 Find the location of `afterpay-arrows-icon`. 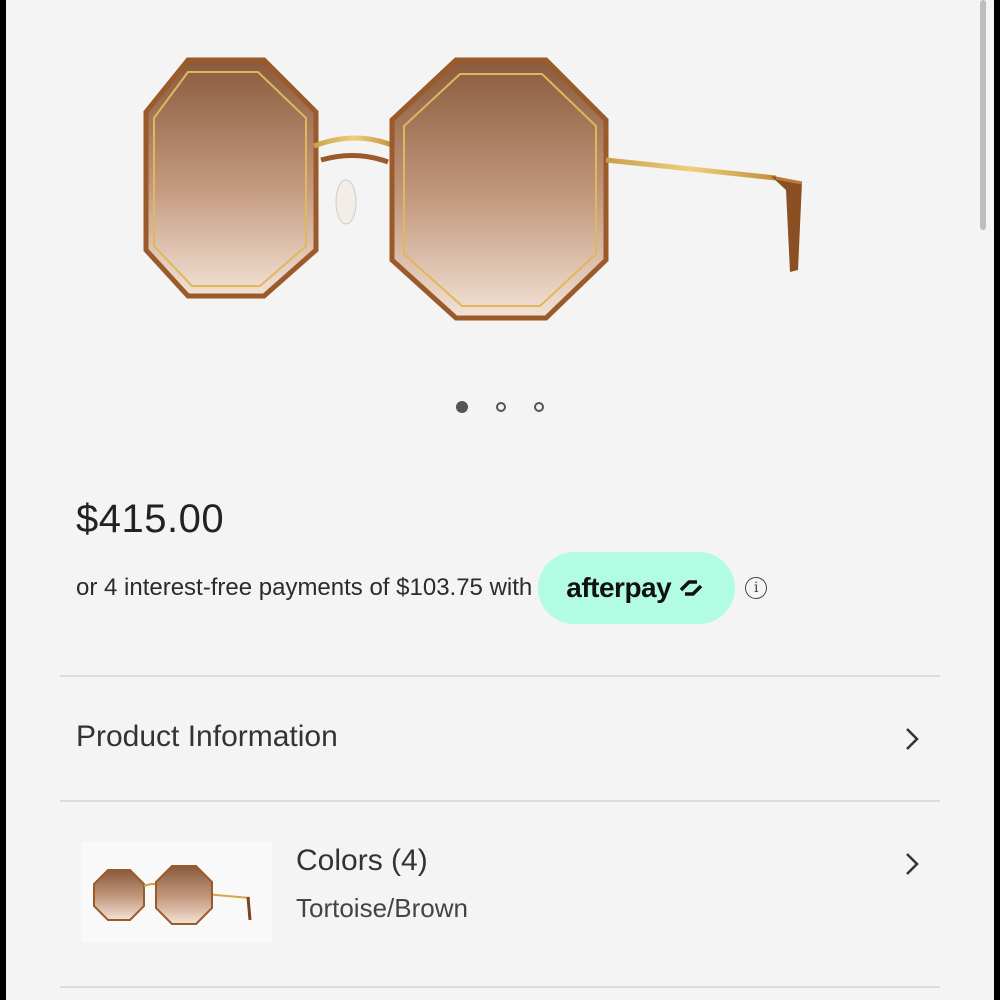

afterpay-arrows-icon is located at coordinates (691, 588).